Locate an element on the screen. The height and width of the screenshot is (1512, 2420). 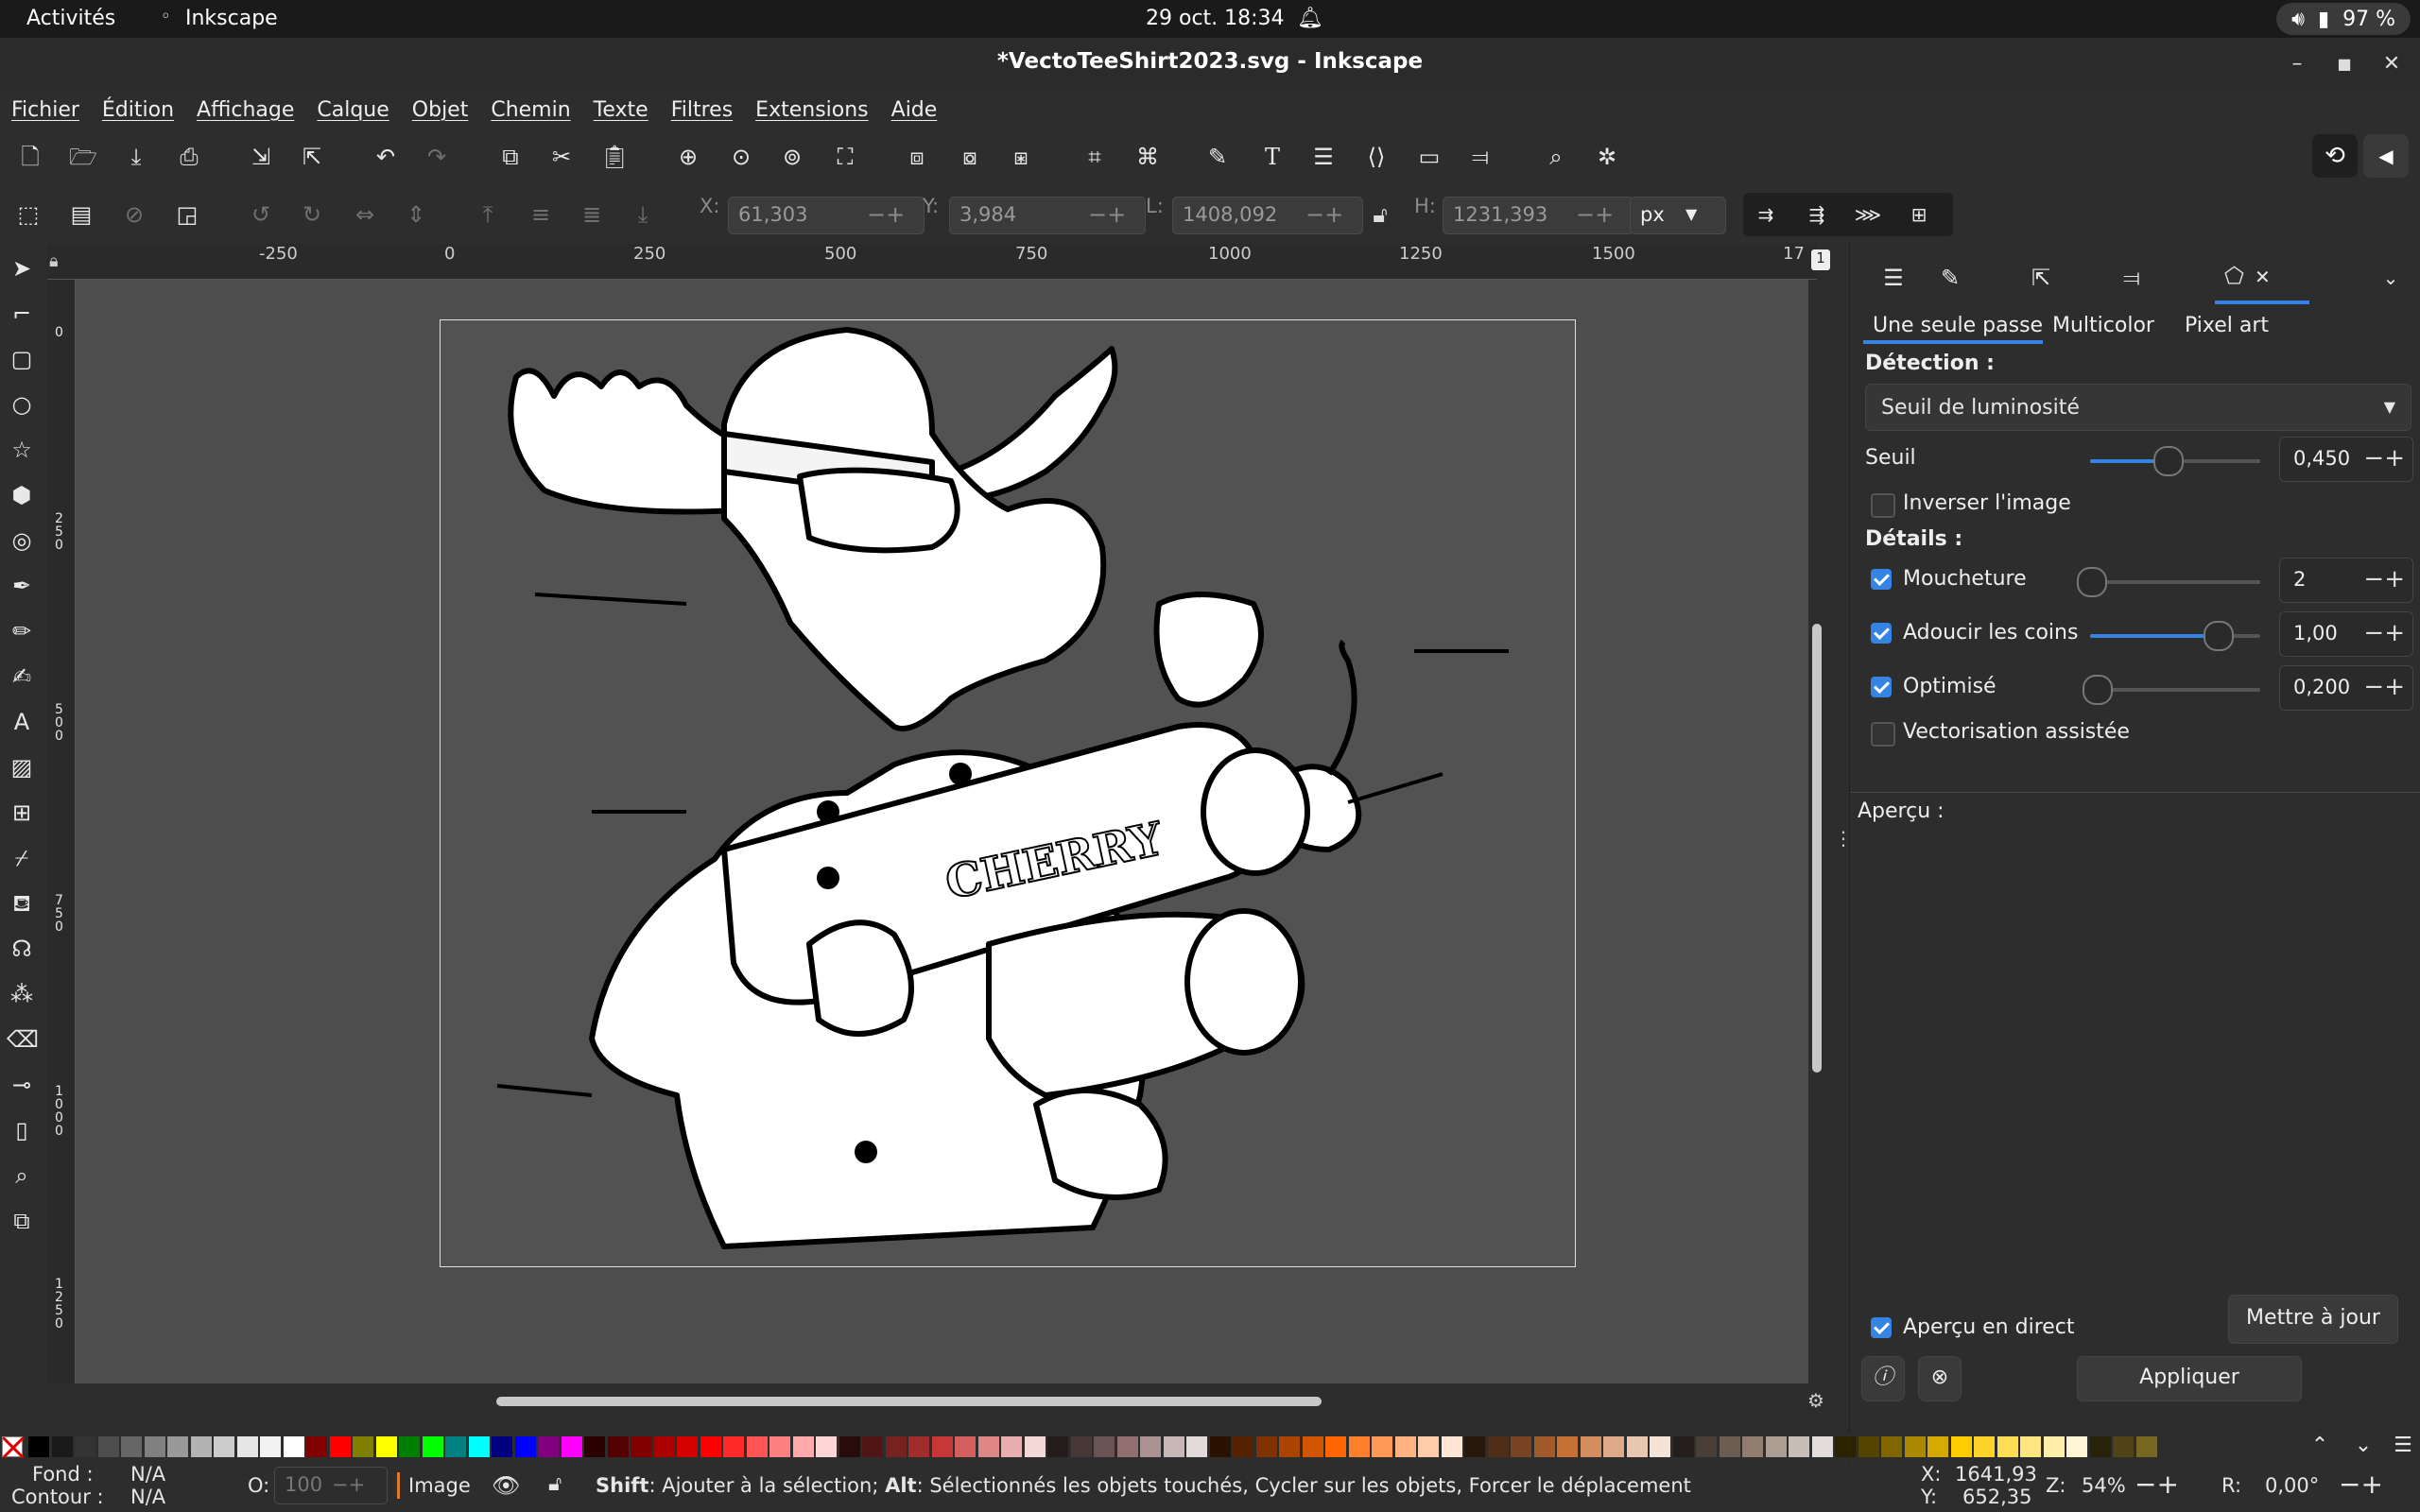
threshold-slider is located at coordinates (2175, 461).